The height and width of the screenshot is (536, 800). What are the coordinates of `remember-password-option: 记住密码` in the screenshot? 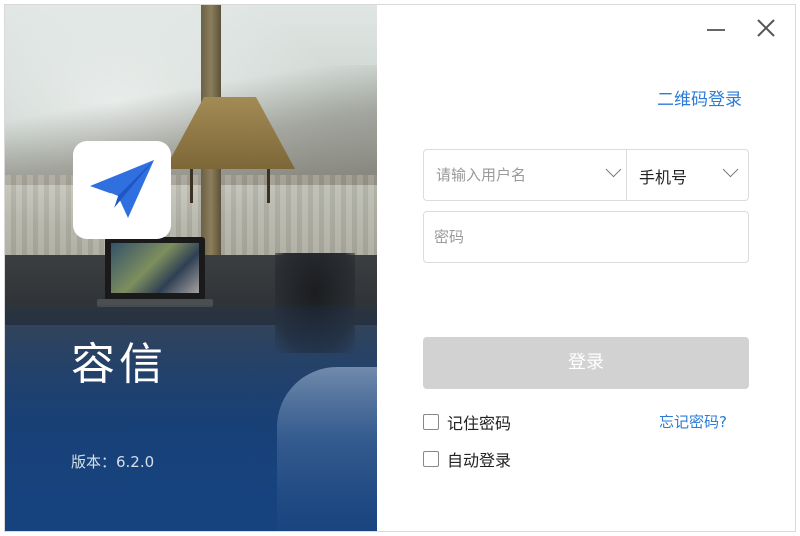 It's located at (467, 422).